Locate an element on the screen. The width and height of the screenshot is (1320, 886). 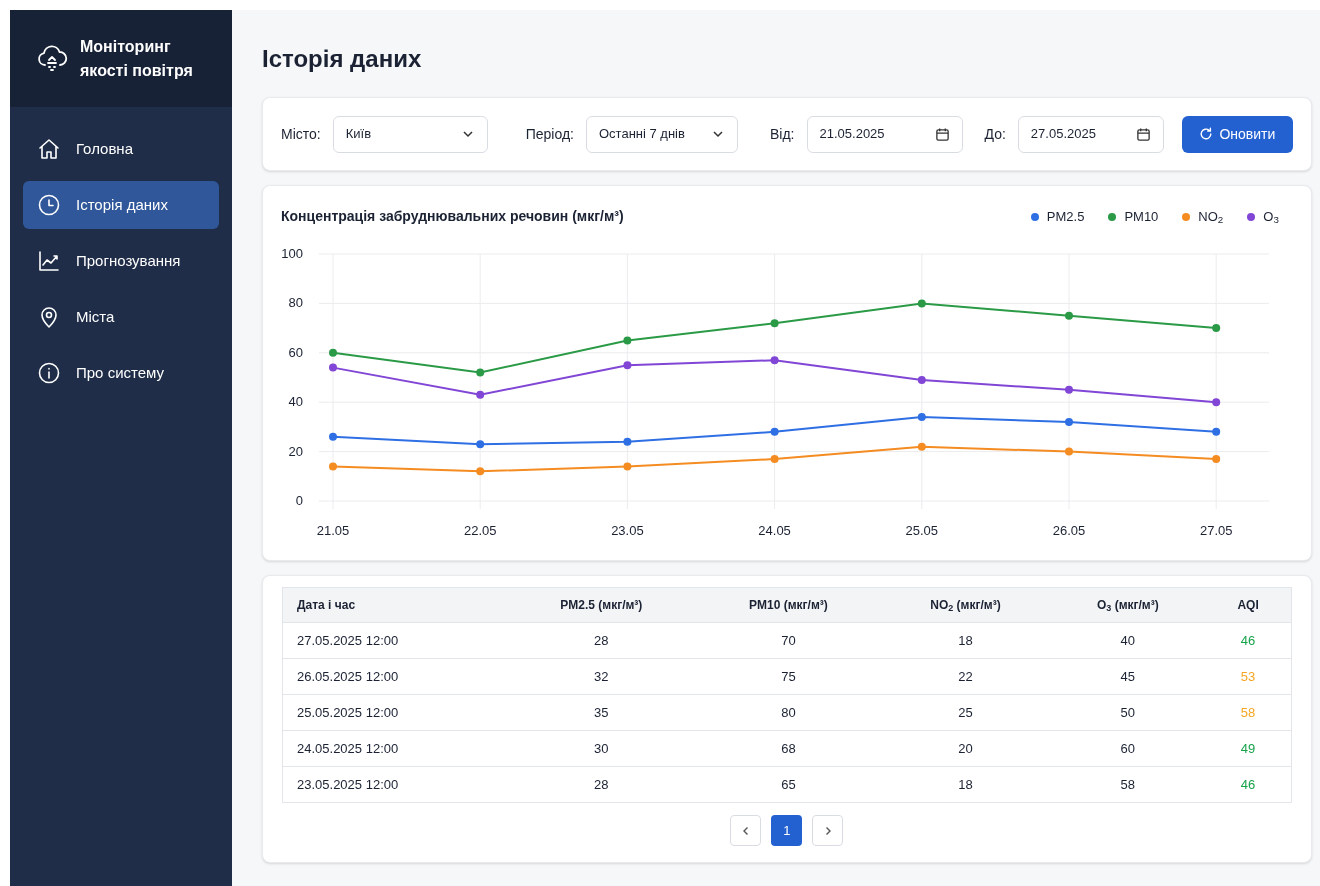
info-icon is located at coordinates (49, 373).